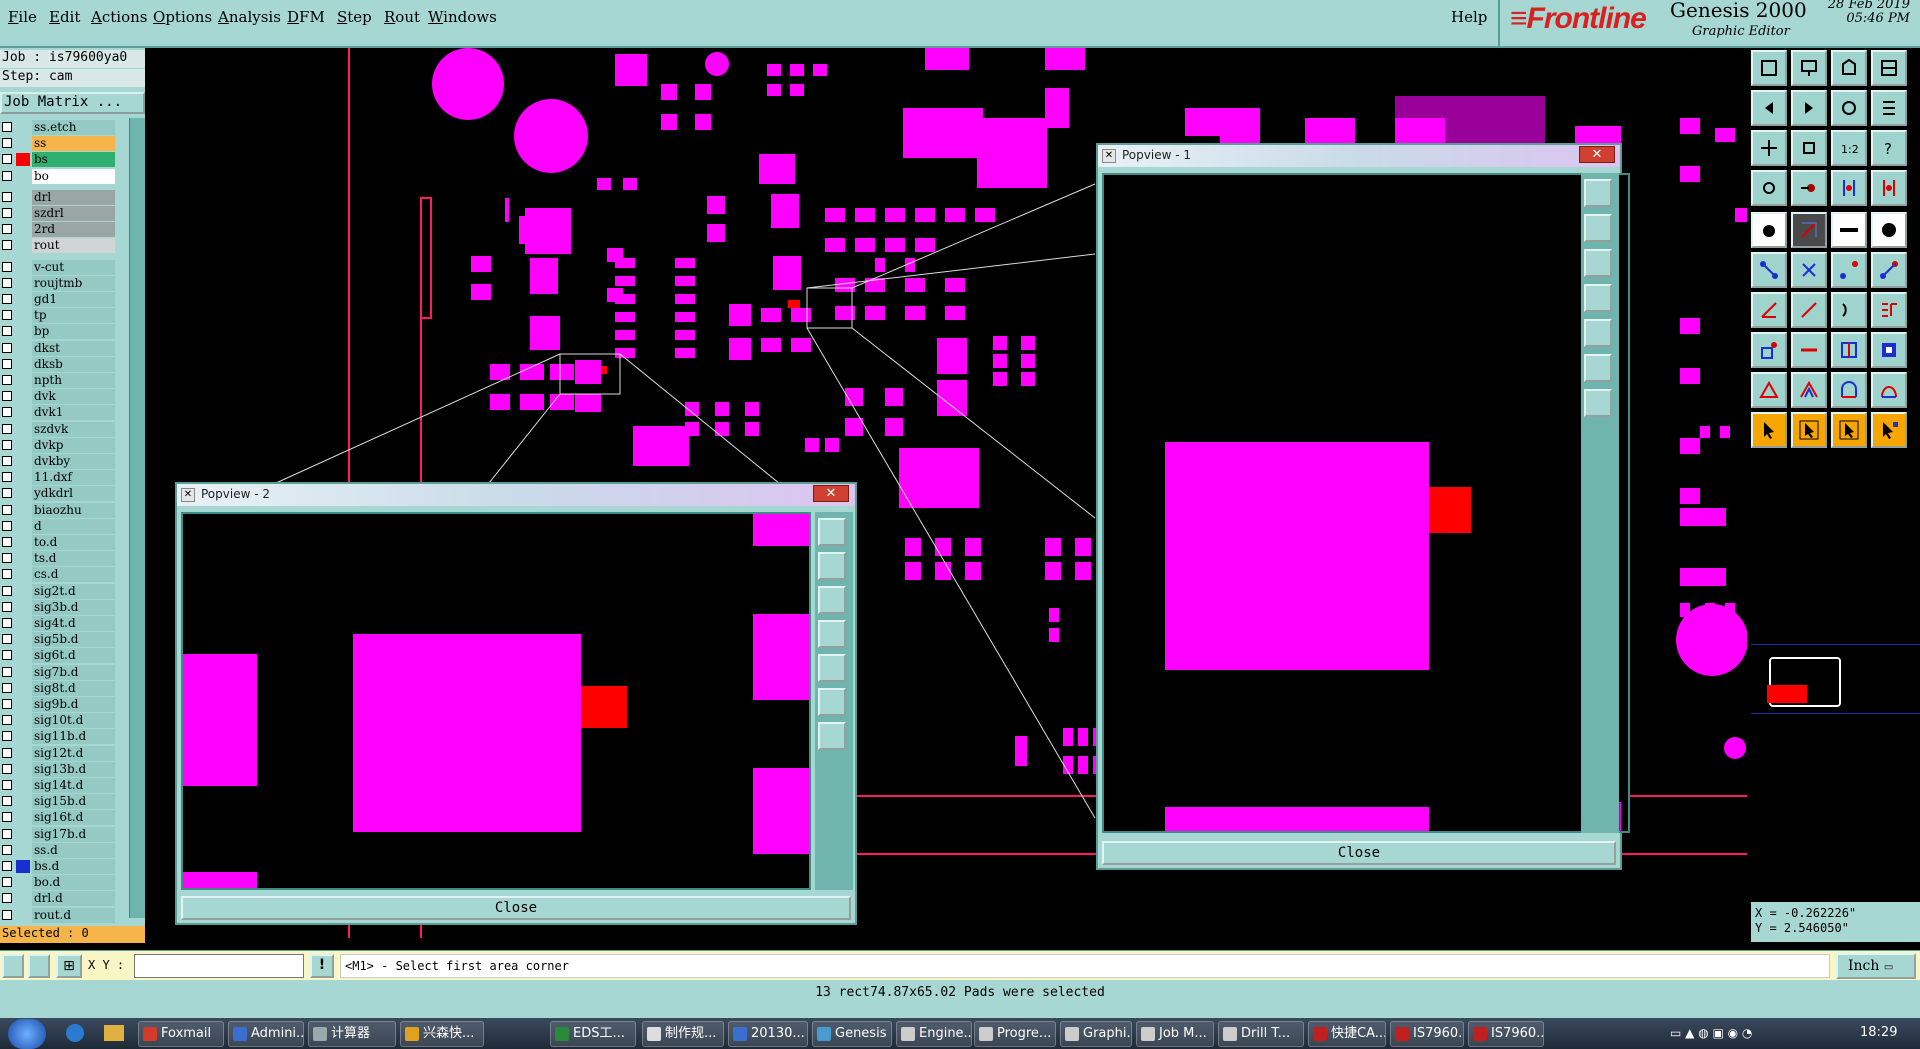 The width and height of the screenshot is (1920, 1049). Describe the element at coordinates (1889, 310) in the screenshot. I see `tool-fillet-icon` at that location.